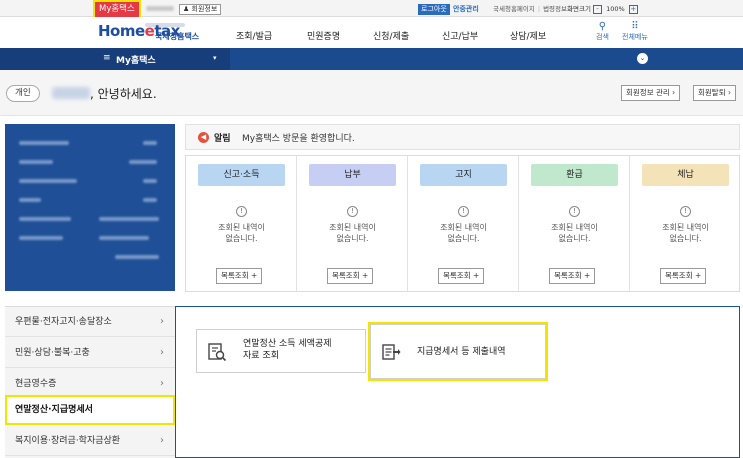 This screenshot has width=743, height=458. Describe the element at coordinates (391, 352) in the screenshot. I see `document-submit-icon` at that location.